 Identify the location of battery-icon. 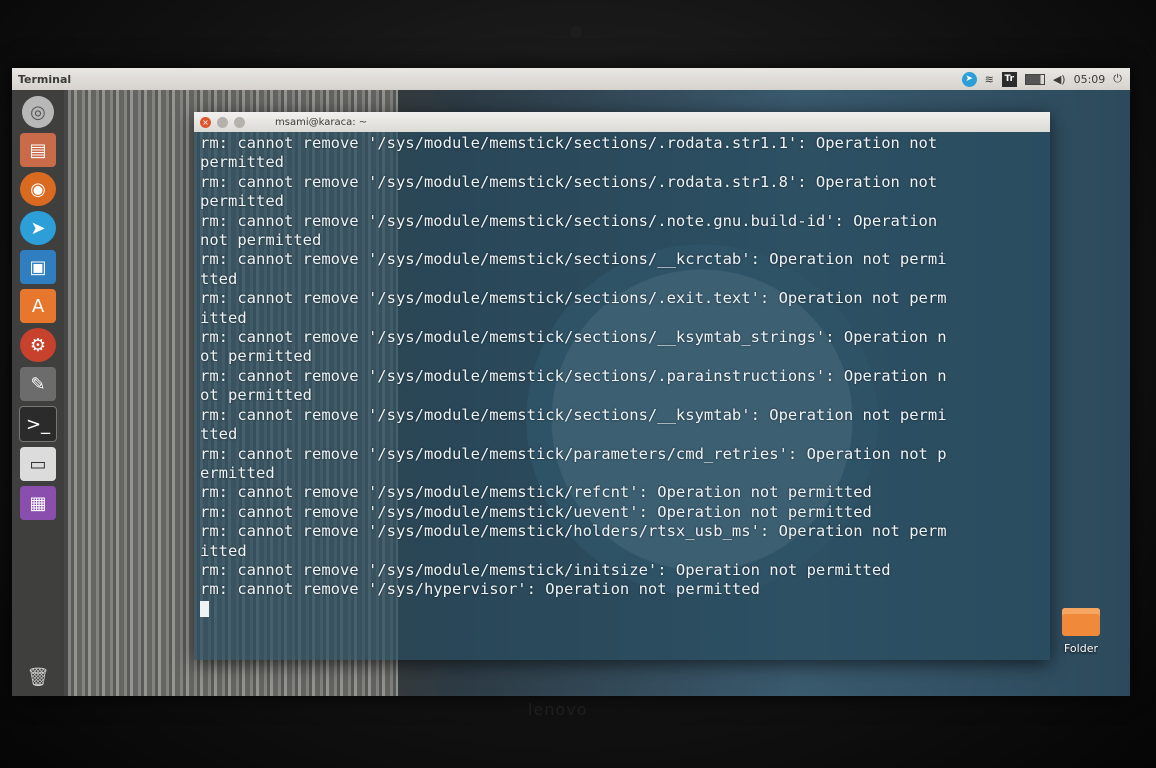
(1034, 79).